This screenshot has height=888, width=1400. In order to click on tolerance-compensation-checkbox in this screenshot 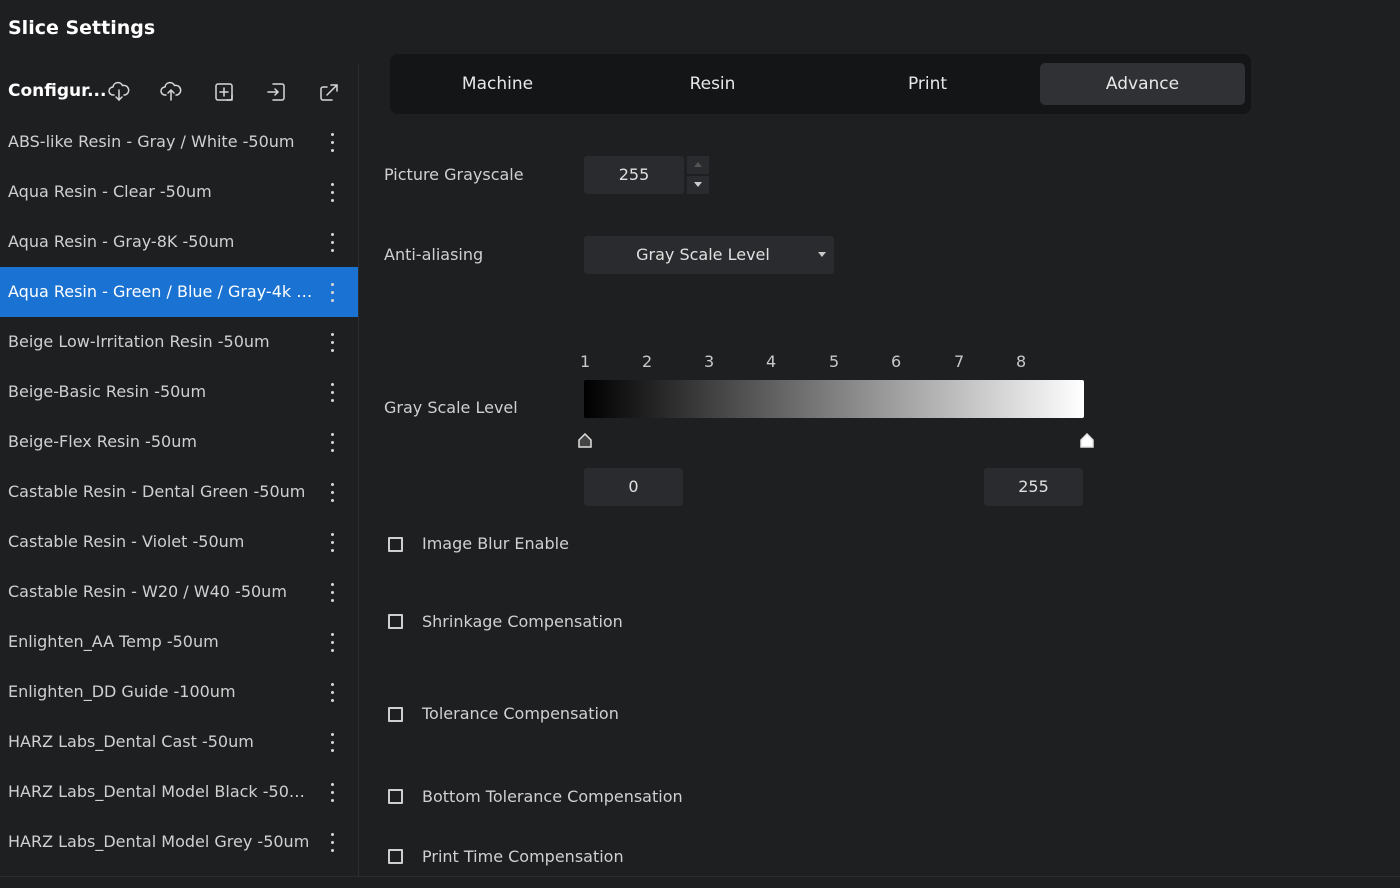, I will do `click(395, 714)`.